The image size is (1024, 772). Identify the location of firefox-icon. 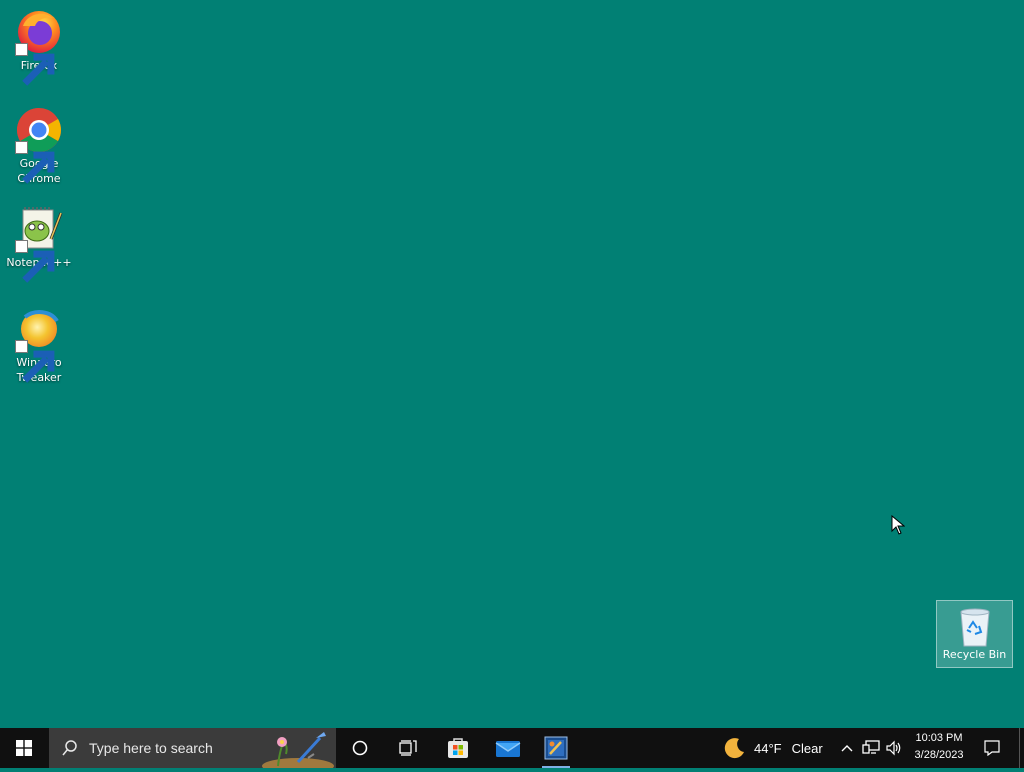
(39, 47).